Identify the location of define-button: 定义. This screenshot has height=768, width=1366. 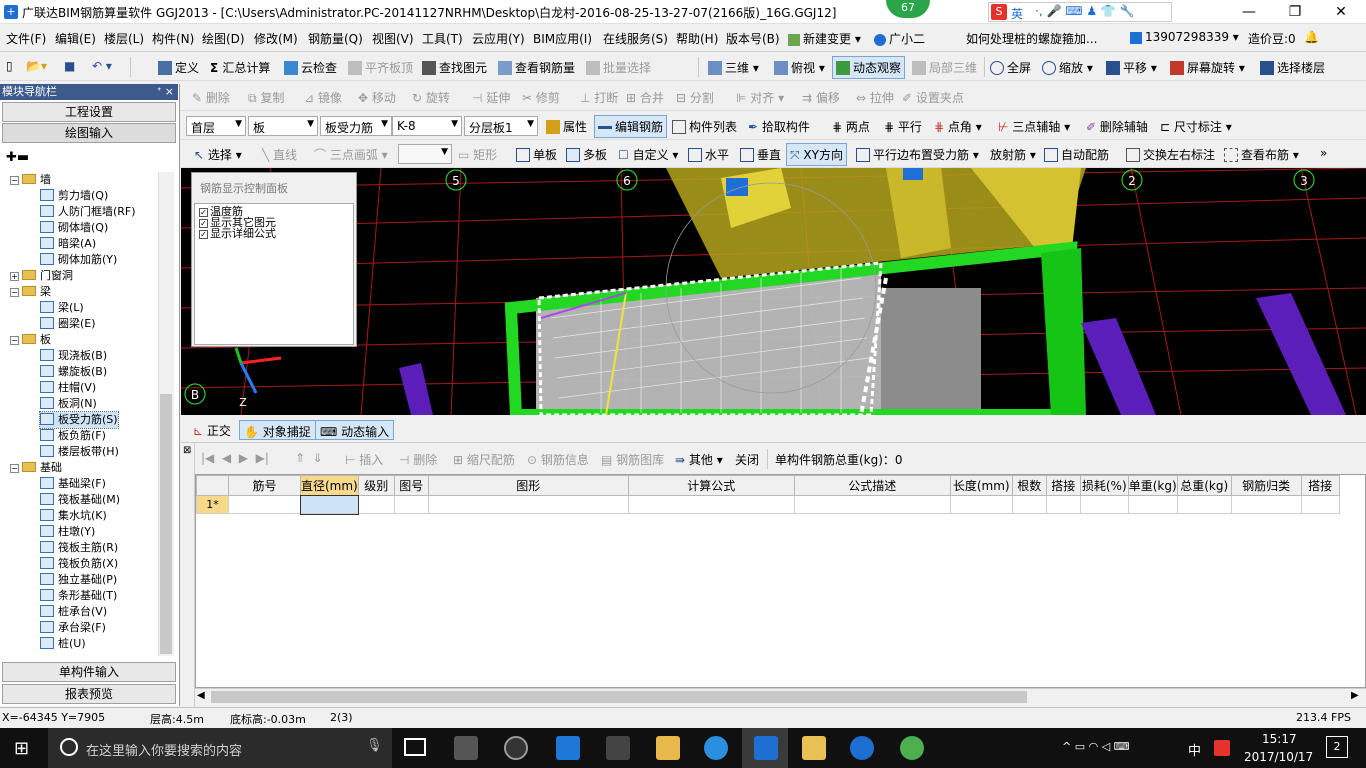
(178, 67).